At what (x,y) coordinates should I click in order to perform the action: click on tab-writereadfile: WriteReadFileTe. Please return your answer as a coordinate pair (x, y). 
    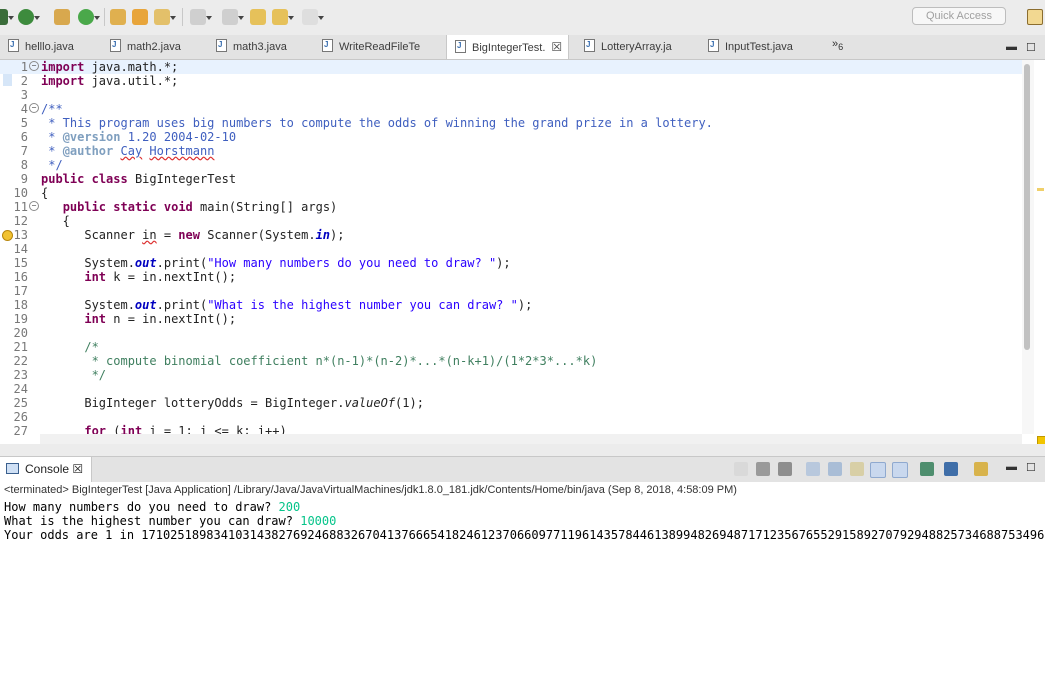
    Looking at the image, I should click on (371, 46).